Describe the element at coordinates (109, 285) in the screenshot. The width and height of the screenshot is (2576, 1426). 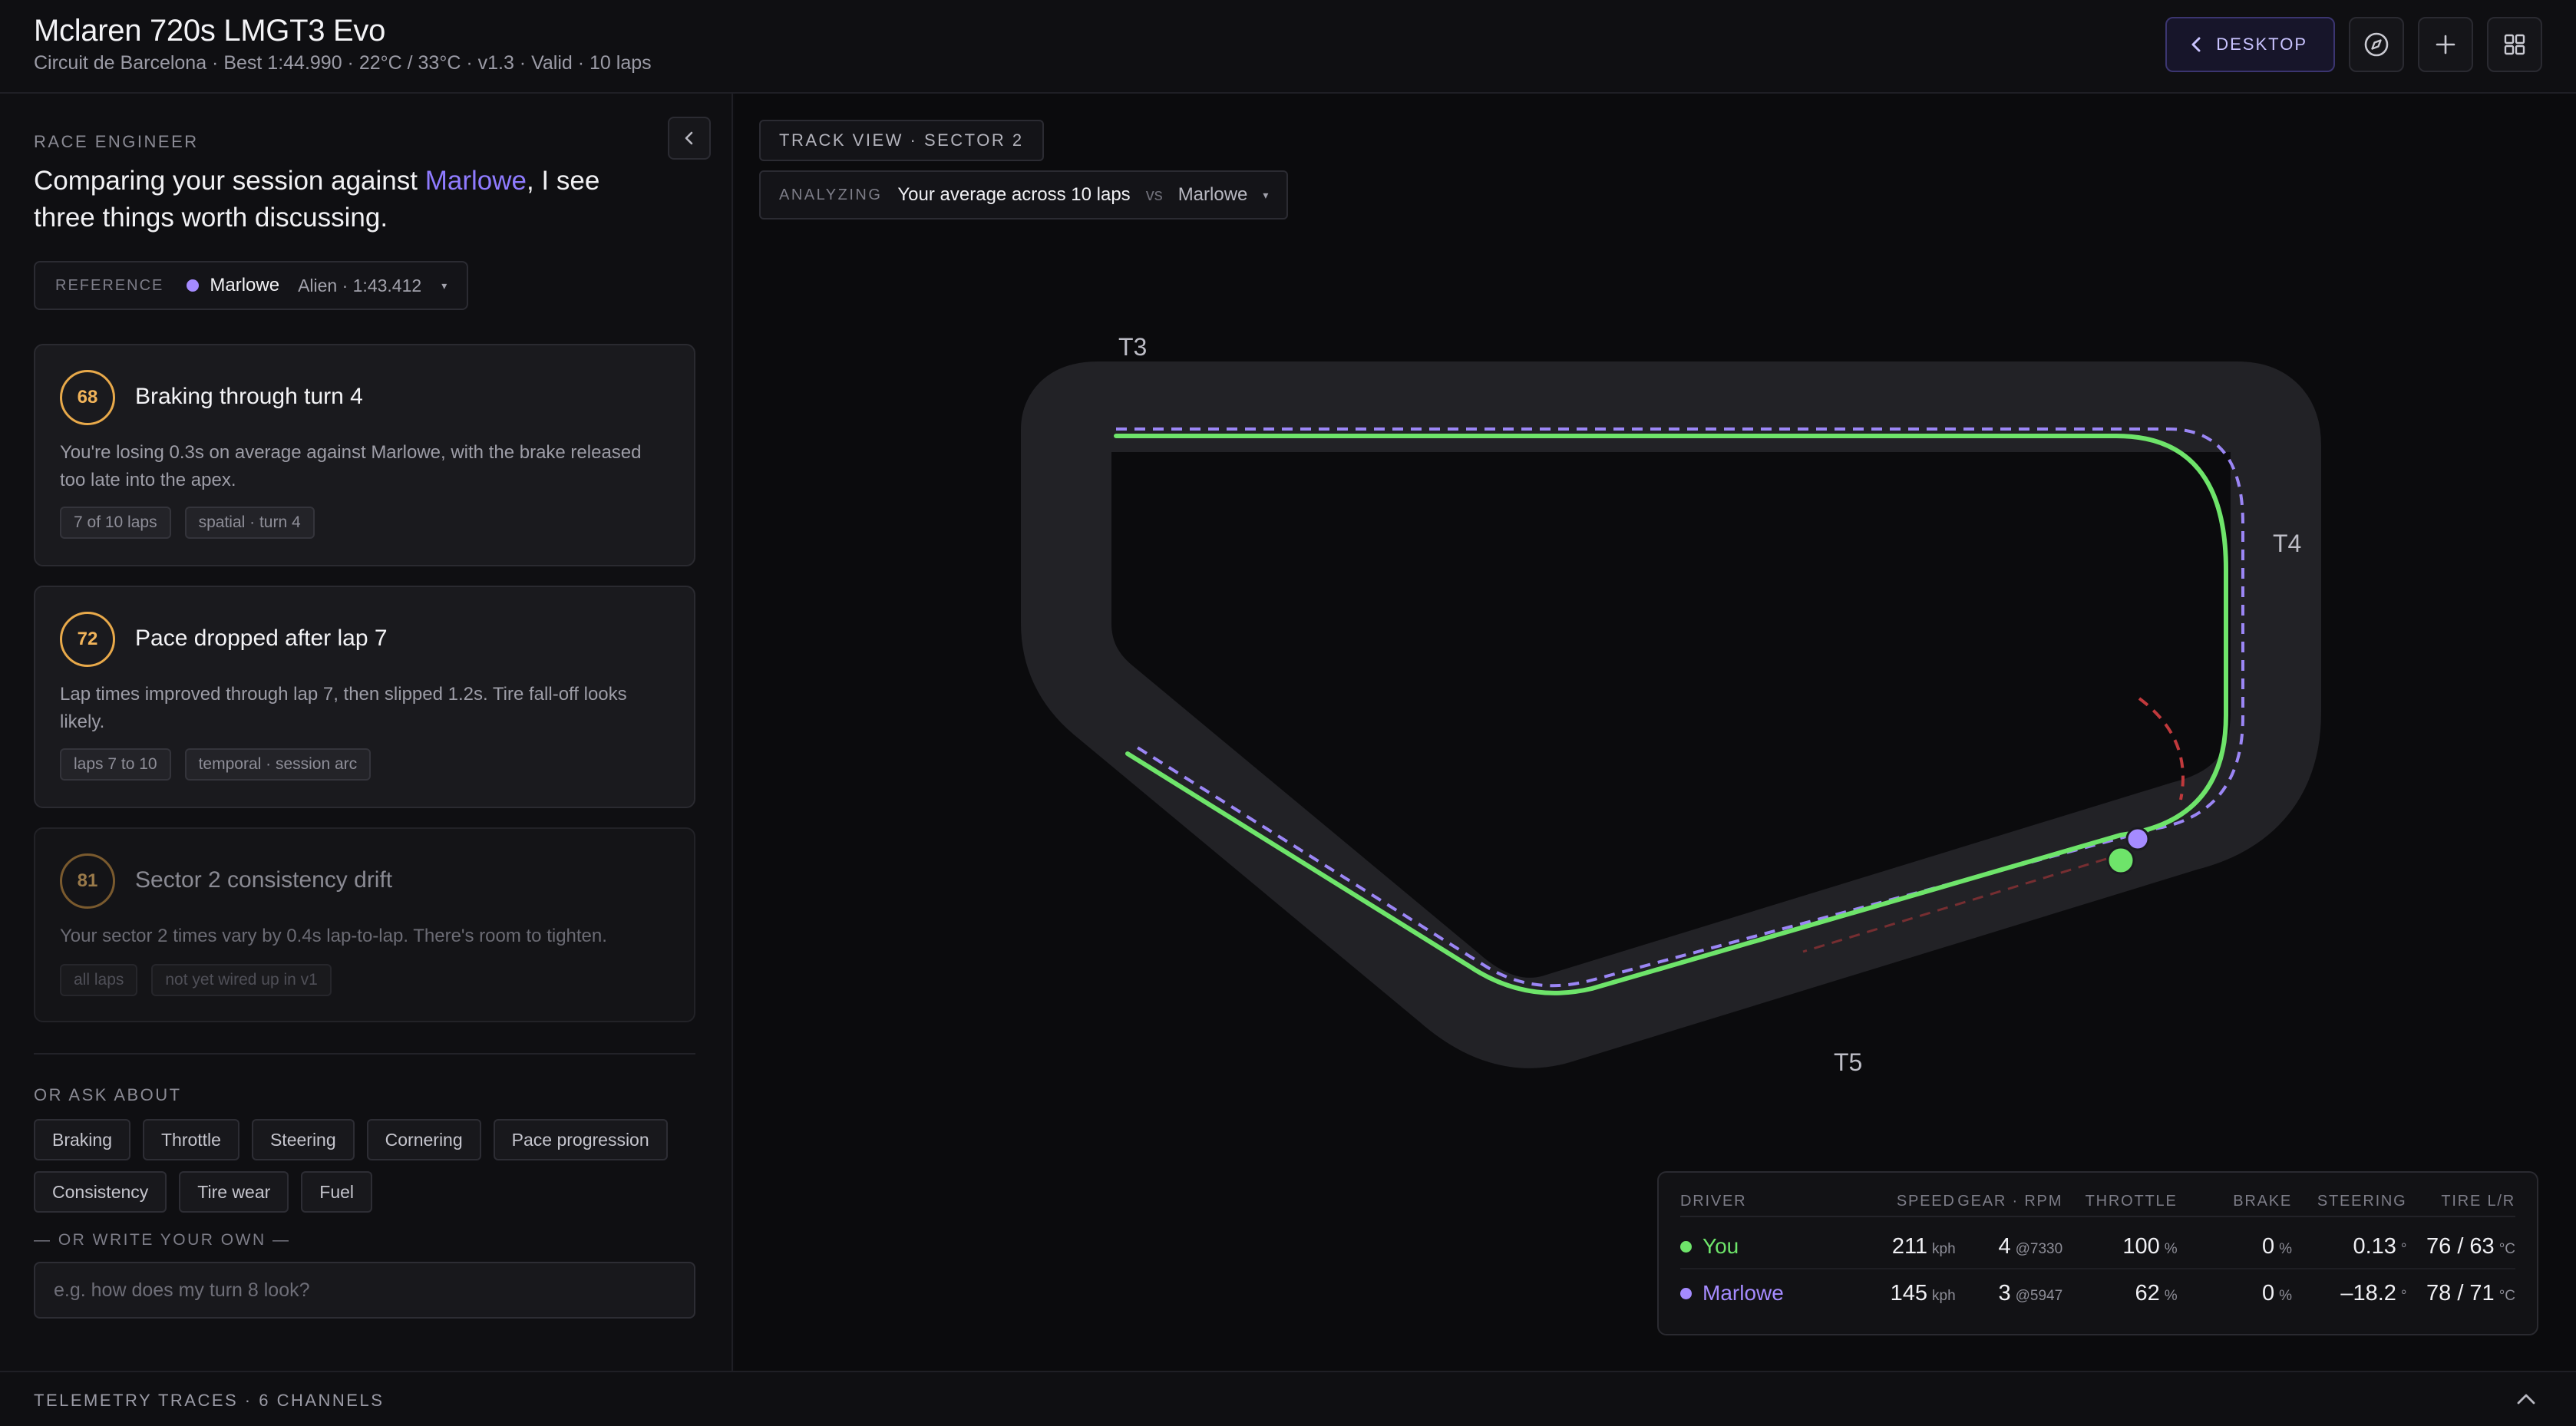
I see `reference-label: REFERENCE` at that location.